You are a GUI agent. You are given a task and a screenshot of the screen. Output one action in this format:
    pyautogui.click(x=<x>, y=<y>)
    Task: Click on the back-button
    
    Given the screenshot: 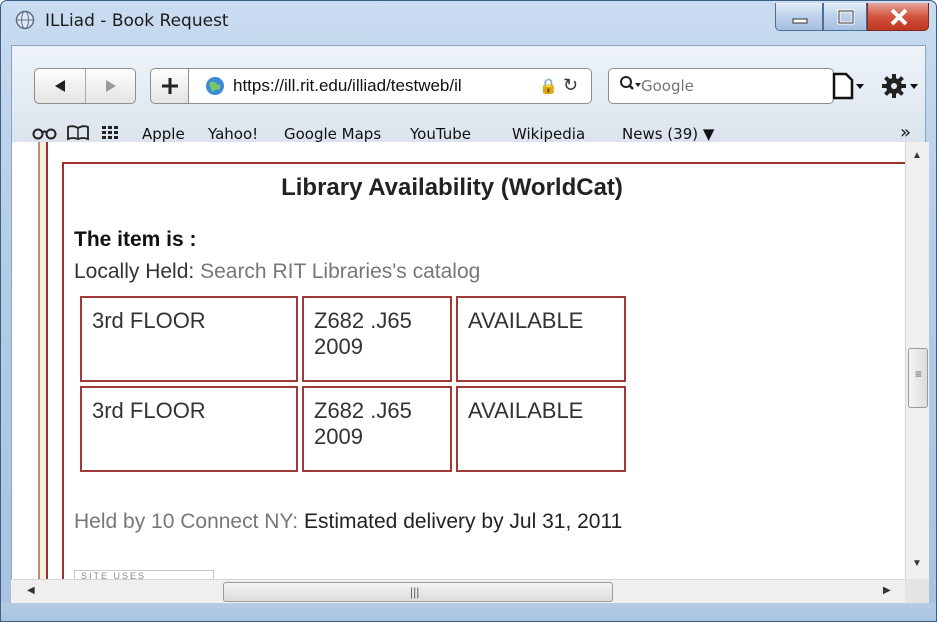 What is the action you would take?
    pyautogui.click(x=60, y=86)
    